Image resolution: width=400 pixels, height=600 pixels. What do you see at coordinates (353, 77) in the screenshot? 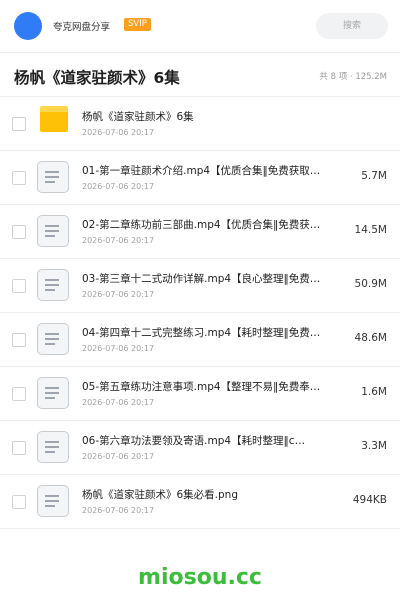
I see `item-summary: 共 8 项 · 125.2M` at bounding box center [353, 77].